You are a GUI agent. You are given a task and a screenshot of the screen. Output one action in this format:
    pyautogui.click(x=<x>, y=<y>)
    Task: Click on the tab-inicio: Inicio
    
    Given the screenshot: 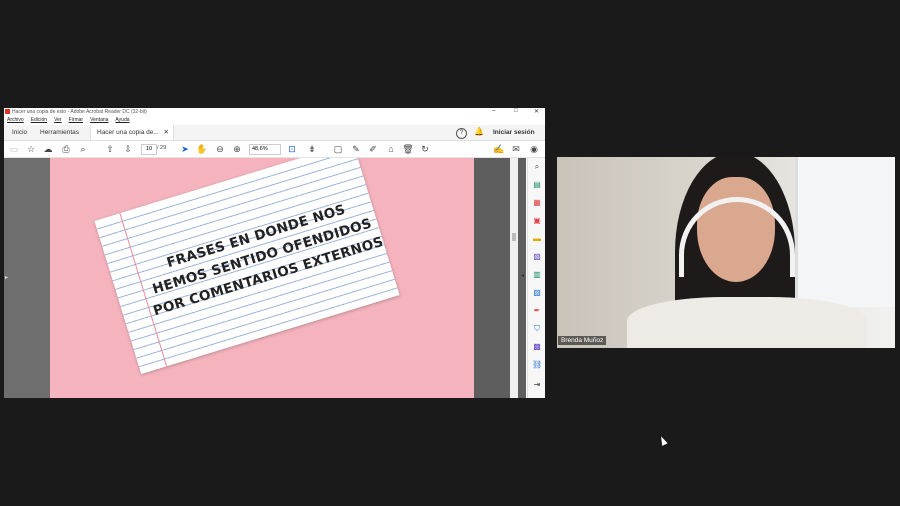 What is the action you would take?
    pyautogui.click(x=19, y=132)
    